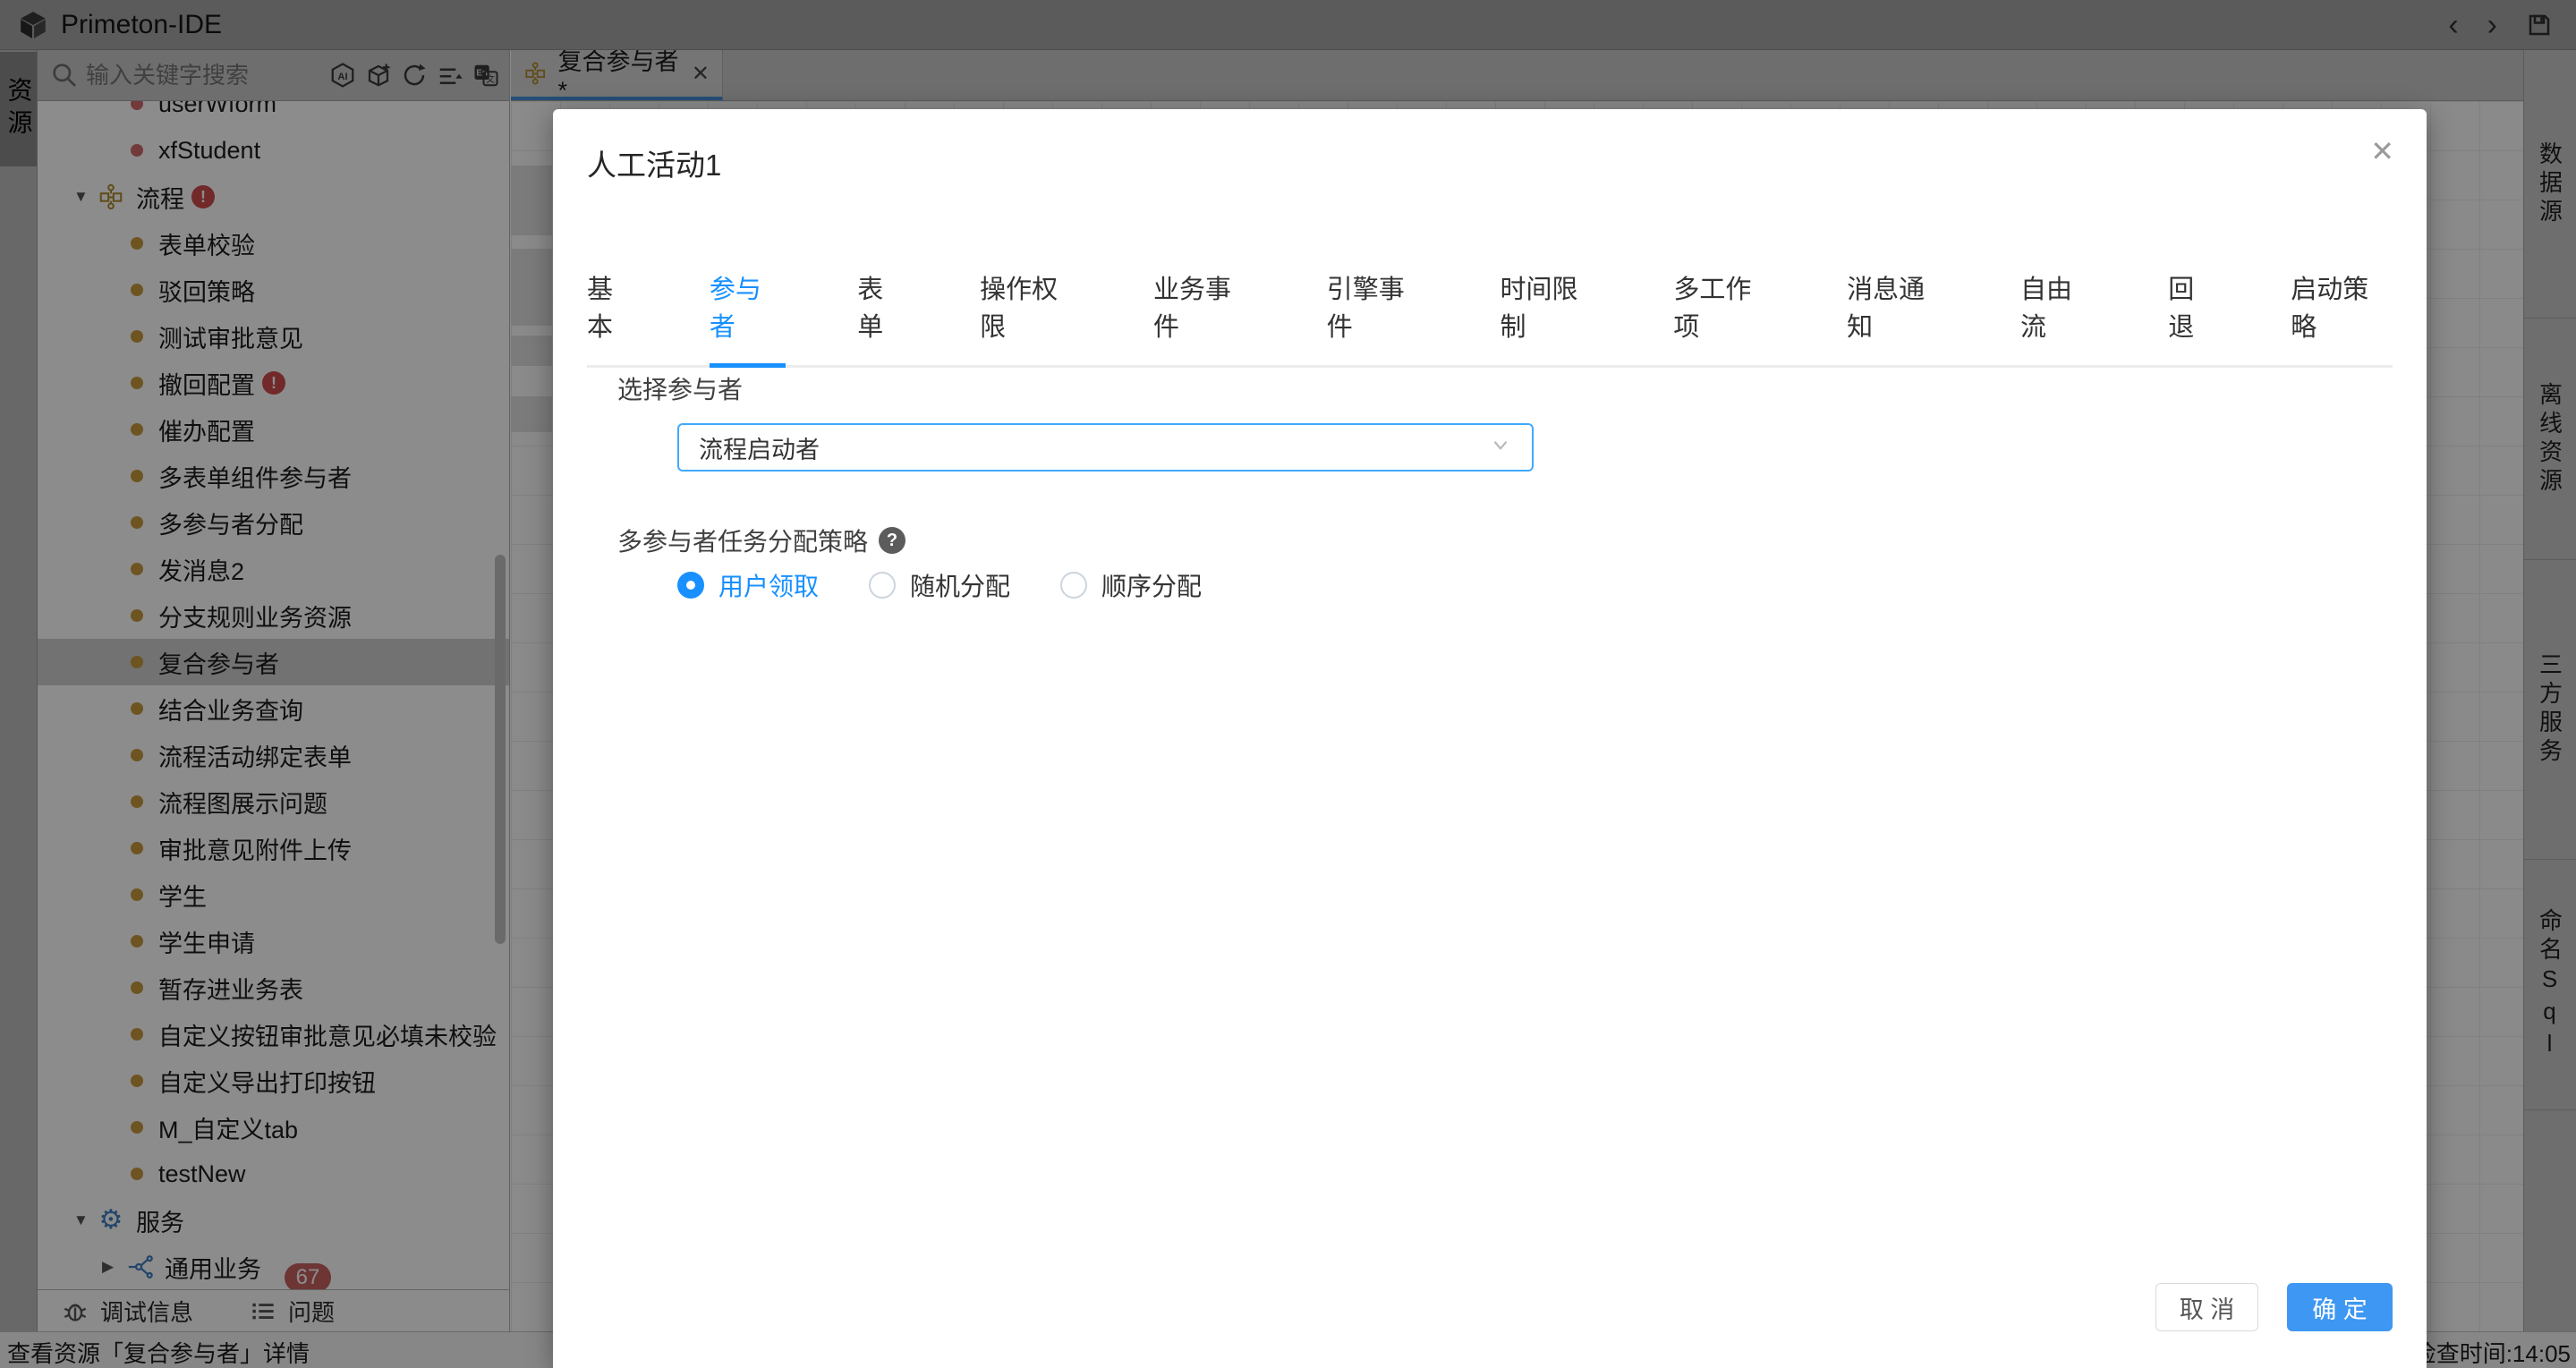  I want to click on close-icon: ✕, so click(2382, 151).